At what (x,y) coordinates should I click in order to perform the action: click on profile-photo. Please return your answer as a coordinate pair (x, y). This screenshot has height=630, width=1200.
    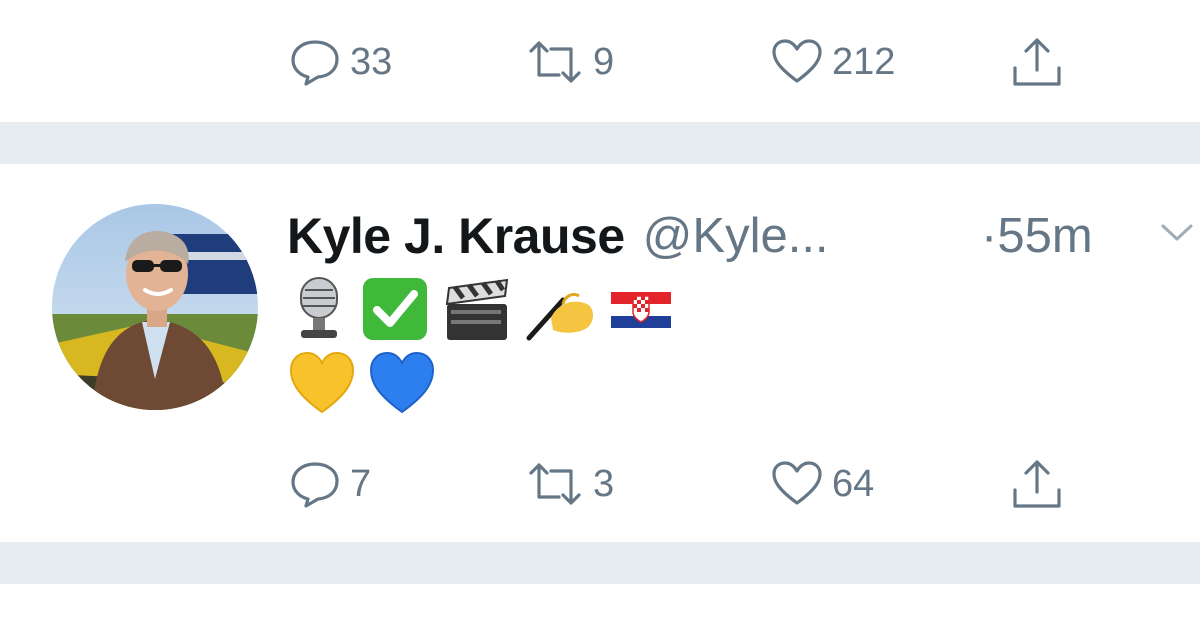
    Looking at the image, I should click on (155, 307).